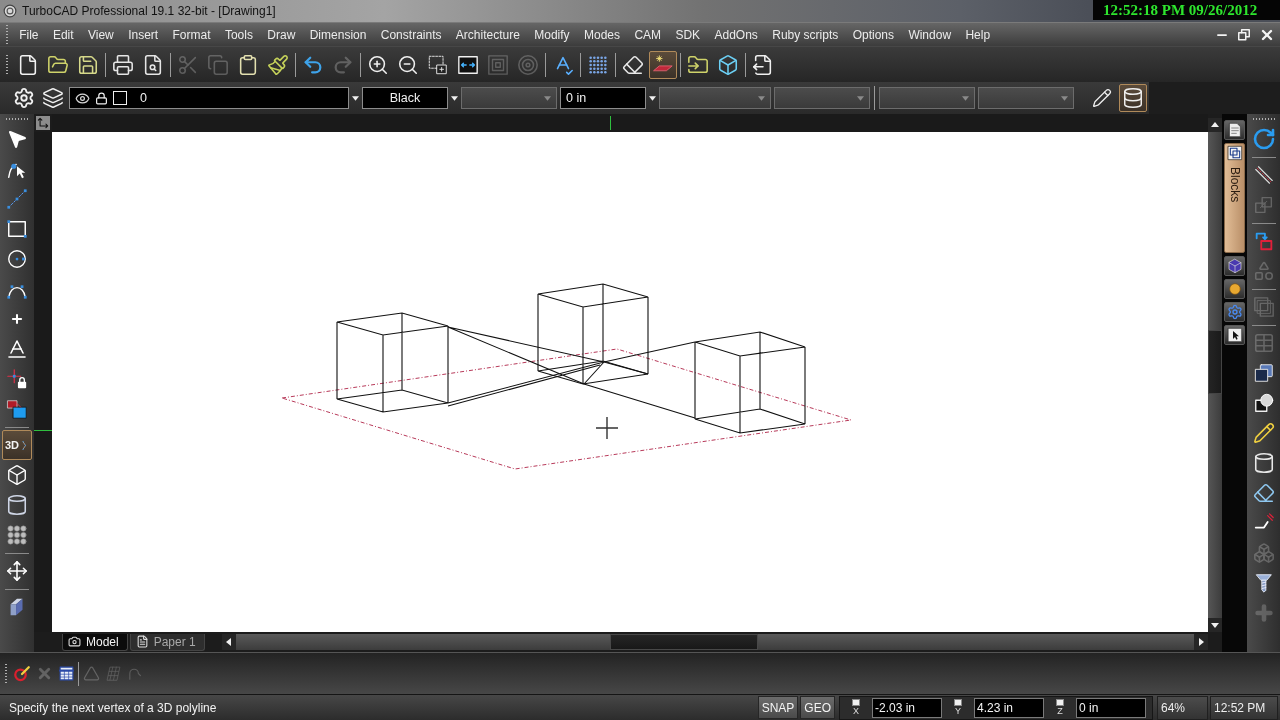 The height and width of the screenshot is (720, 1280). What do you see at coordinates (552, 34) in the screenshot?
I see `menu-item: Modify` at bounding box center [552, 34].